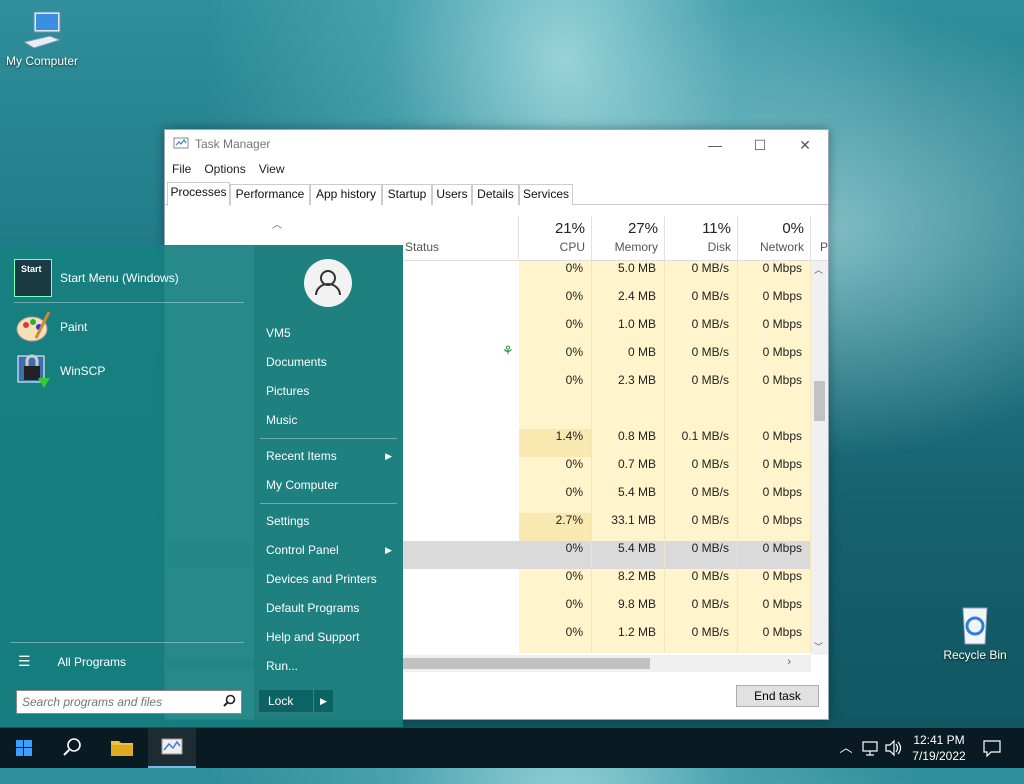 The height and width of the screenshot is (784, 1024). I want to click on folder-icon, so click(122, 748).